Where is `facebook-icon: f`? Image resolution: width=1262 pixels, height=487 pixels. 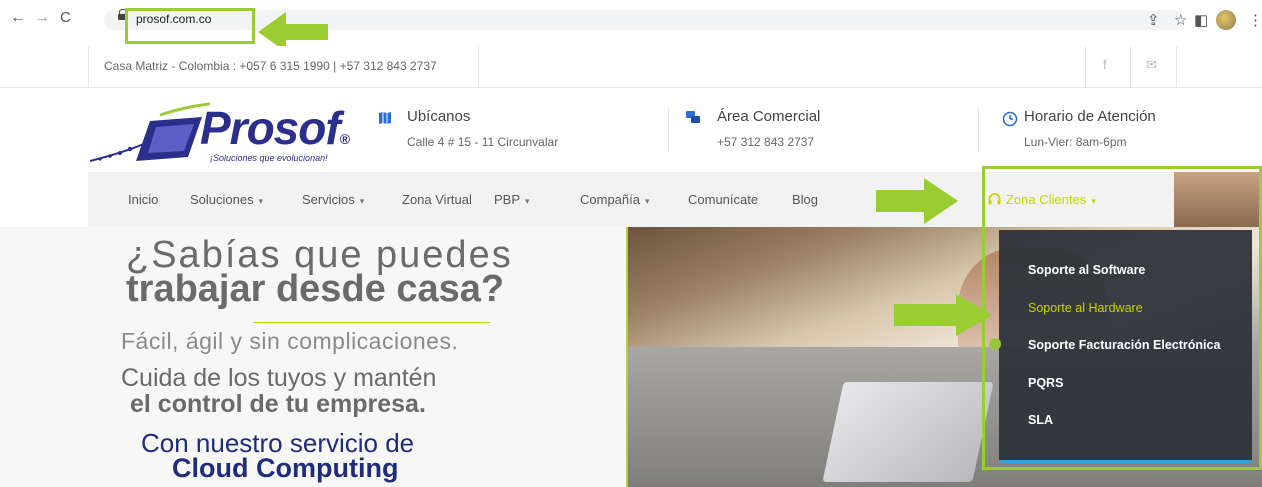 facebook-icon: f is located at coordinates (1105, 64).